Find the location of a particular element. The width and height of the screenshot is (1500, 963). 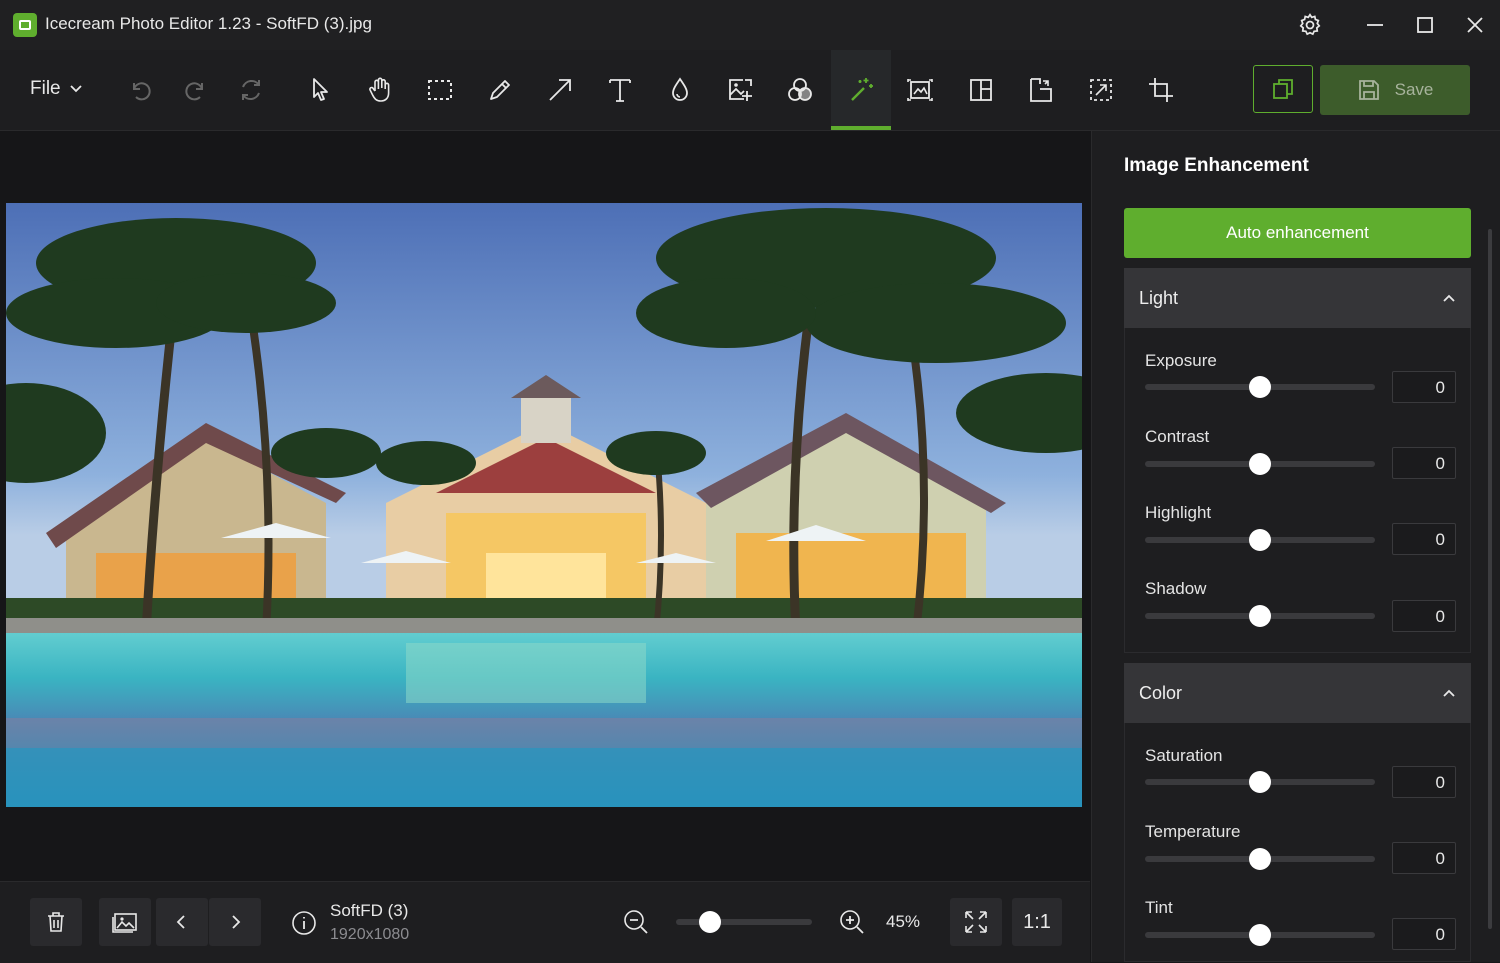

light-section-label: Light is located at coordinates (1159, 297).